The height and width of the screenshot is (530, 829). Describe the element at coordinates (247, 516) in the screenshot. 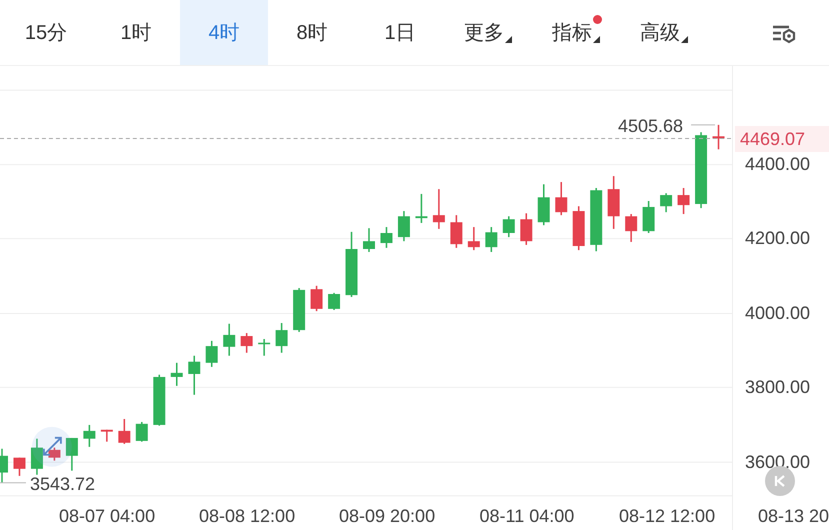

I see `axis-label: 08-08 12:00` at that location.